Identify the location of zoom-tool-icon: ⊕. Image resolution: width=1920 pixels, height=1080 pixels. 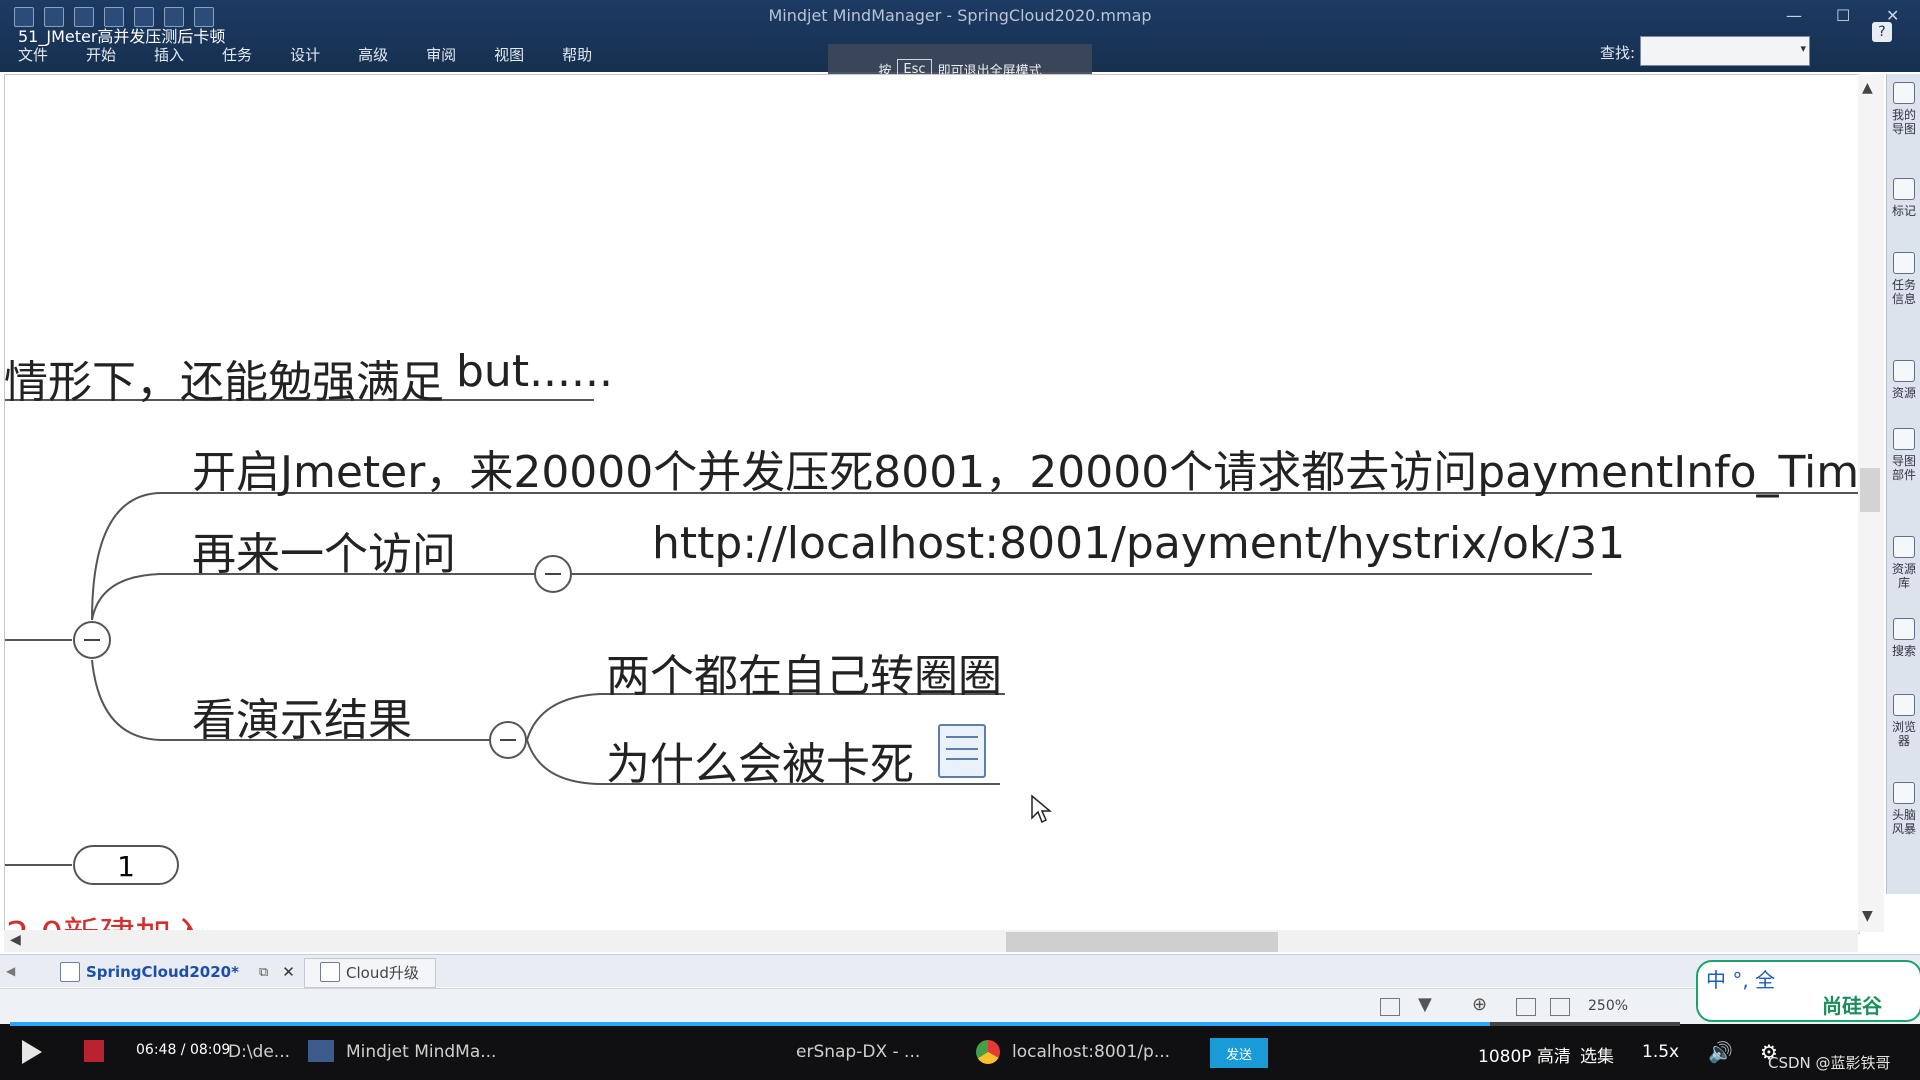
(1479, 1004).